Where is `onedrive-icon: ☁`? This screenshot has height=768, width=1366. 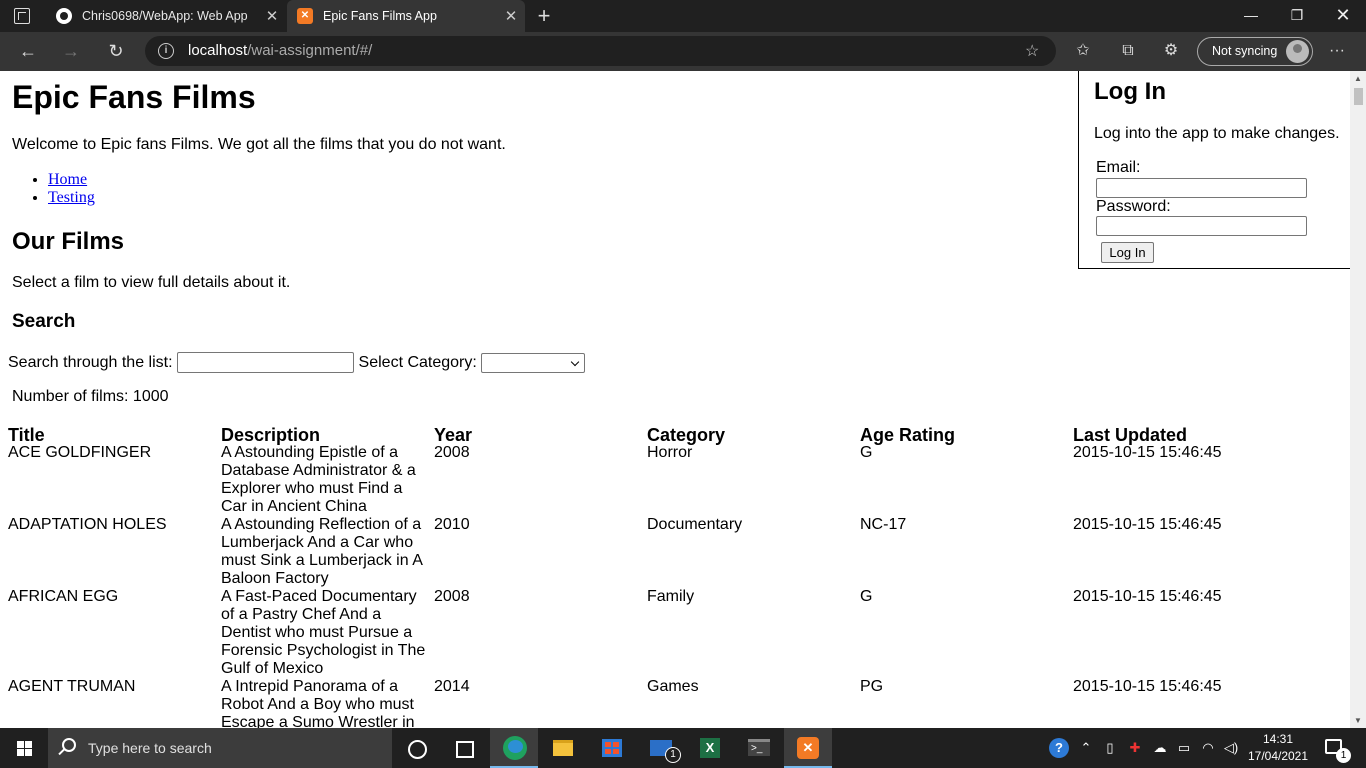 onedrive-icon: ☁ is located at coordinates (1160, 748).